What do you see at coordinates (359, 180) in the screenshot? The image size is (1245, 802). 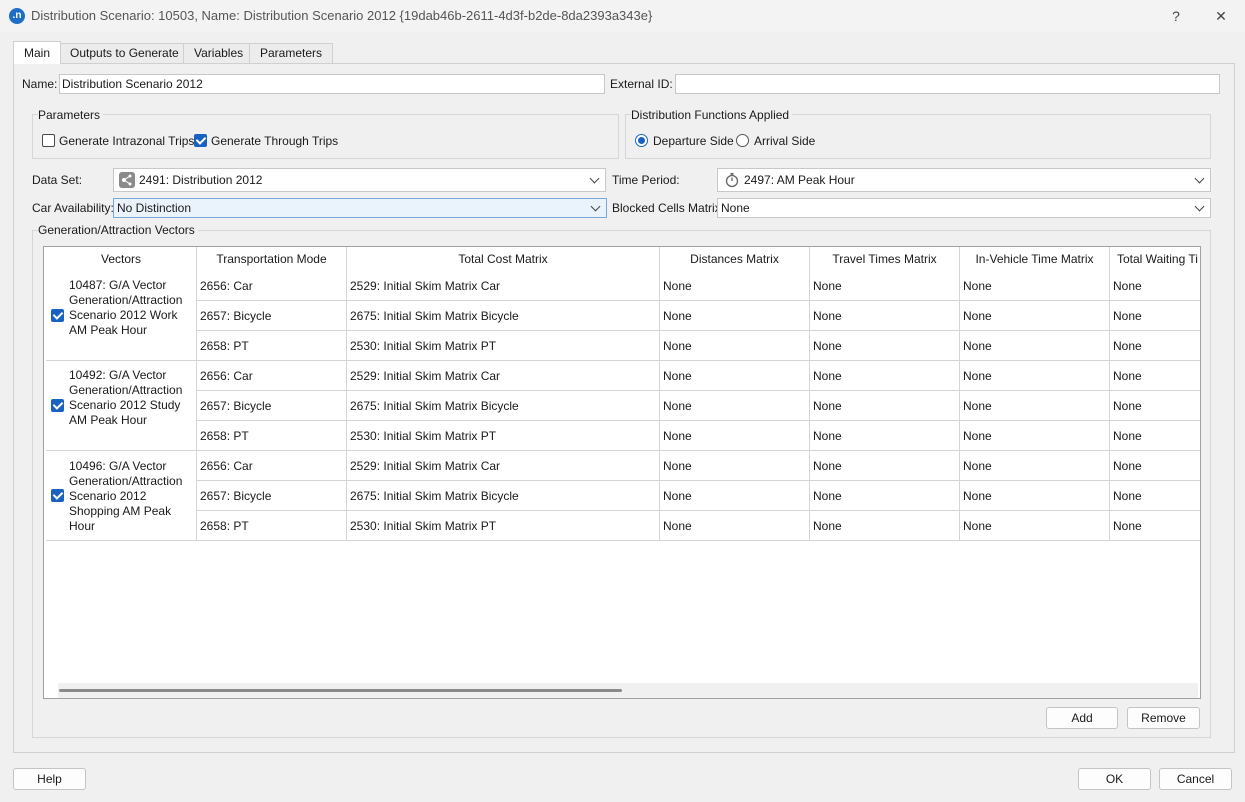 I see `data-set-select: 2491: Distribution 2012` at bounding box center [359, 180].